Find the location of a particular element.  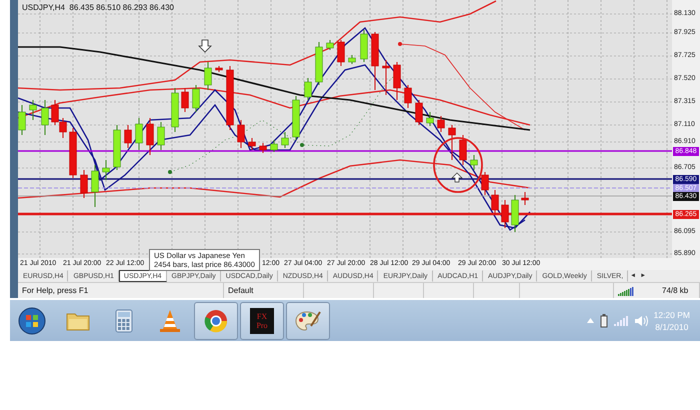

signal-icon is located at coordinates (621, 321).